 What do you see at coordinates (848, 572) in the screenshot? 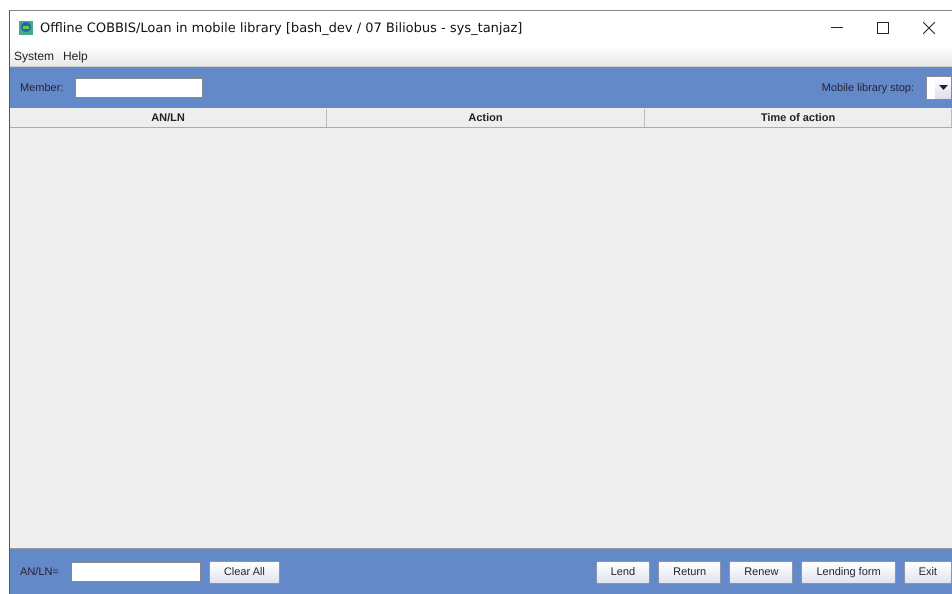
I see `action-button: Lending form` at bounding box center [848, 572].